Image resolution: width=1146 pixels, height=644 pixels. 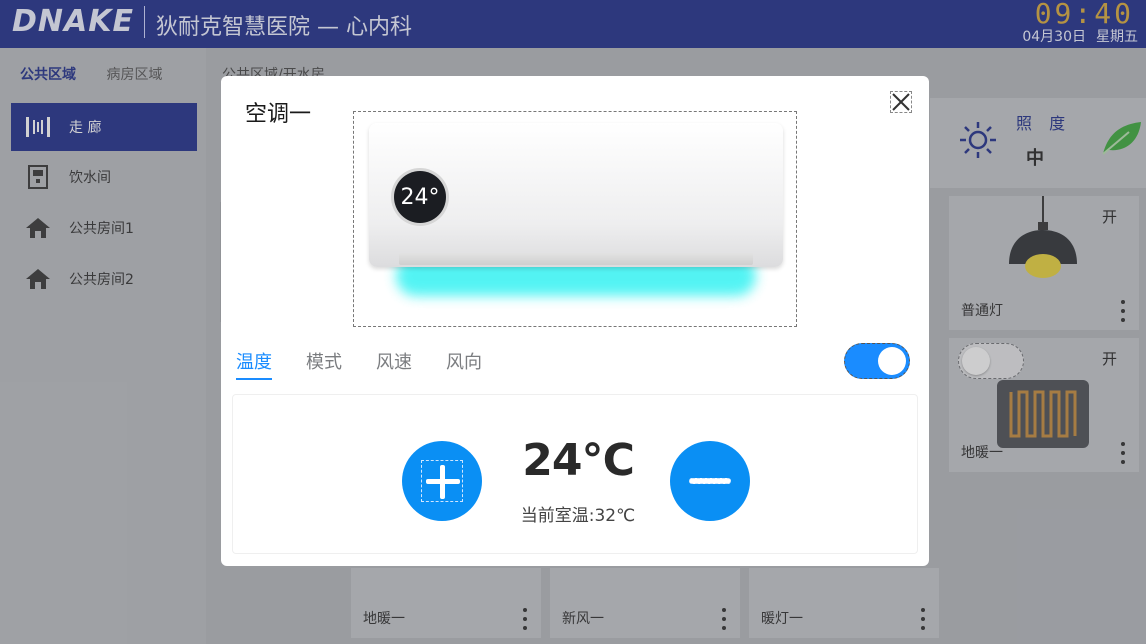 What do you see at coordinates (278, 114) in the screenshot?
I see `dialog-title: 空调一` at bounding box center [278, 114].